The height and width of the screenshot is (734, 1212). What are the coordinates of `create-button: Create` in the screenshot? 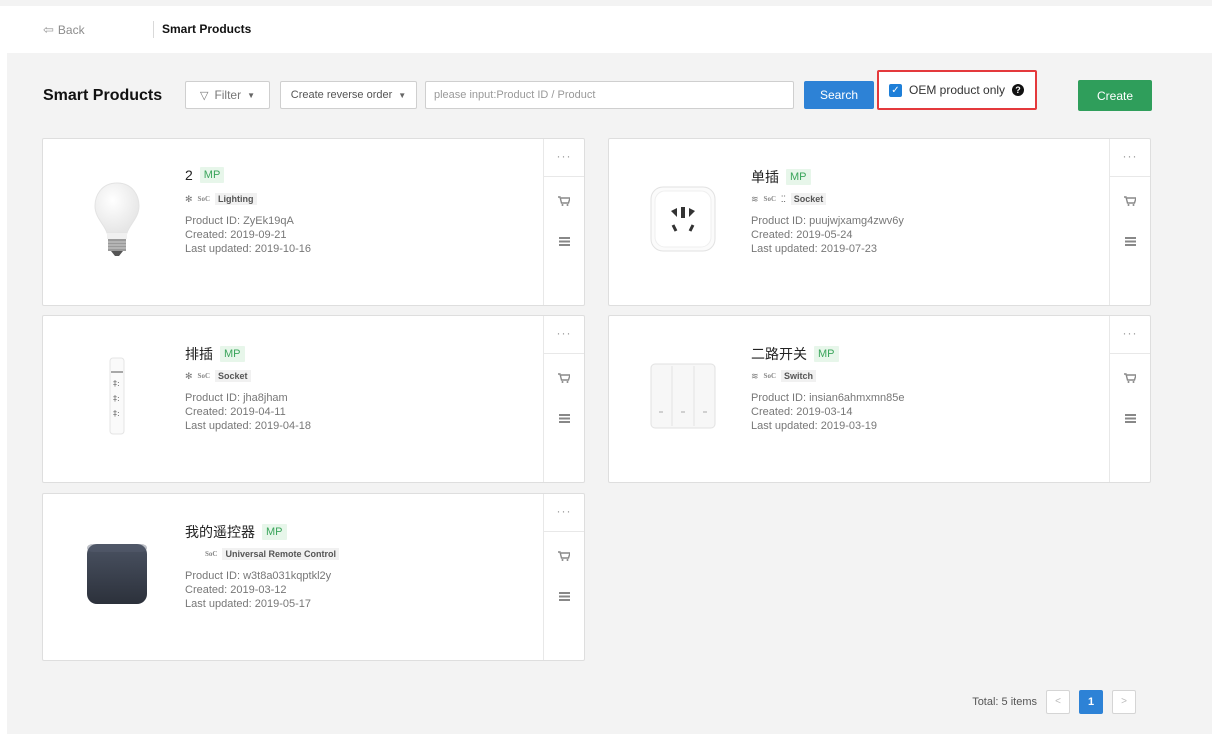 It's located at (1115, 95).